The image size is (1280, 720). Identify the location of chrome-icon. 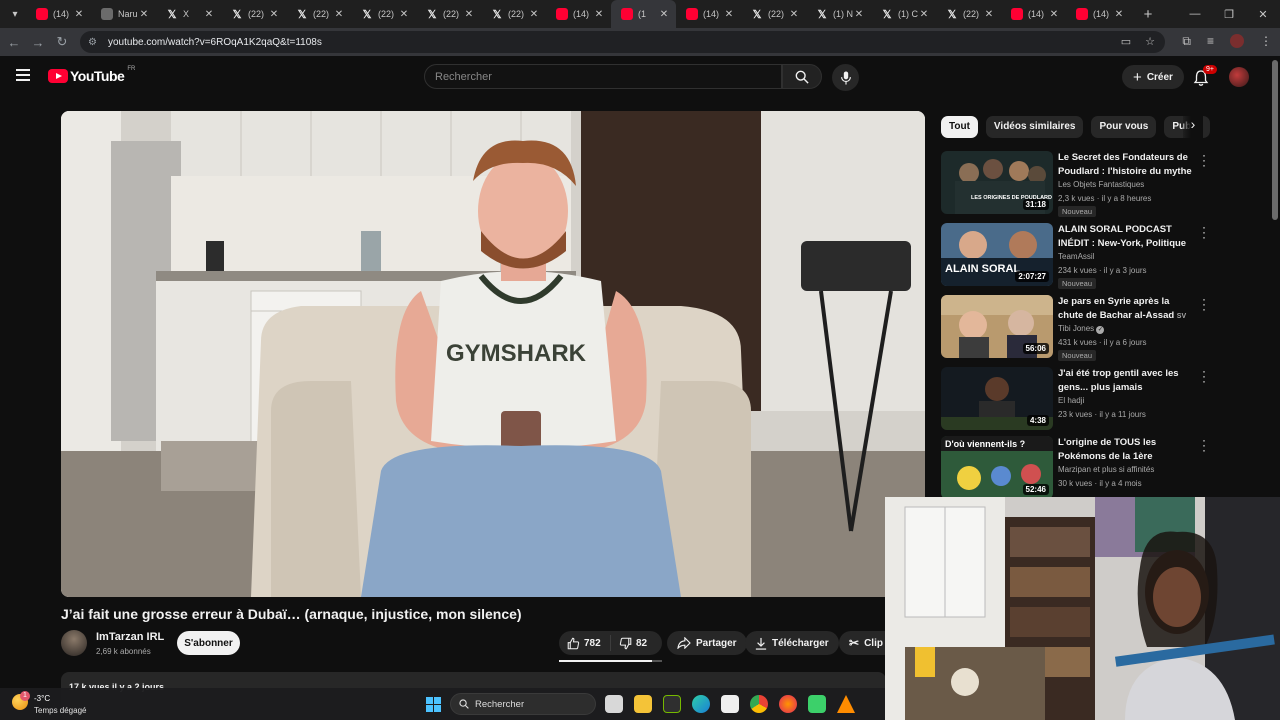
(759, 704).